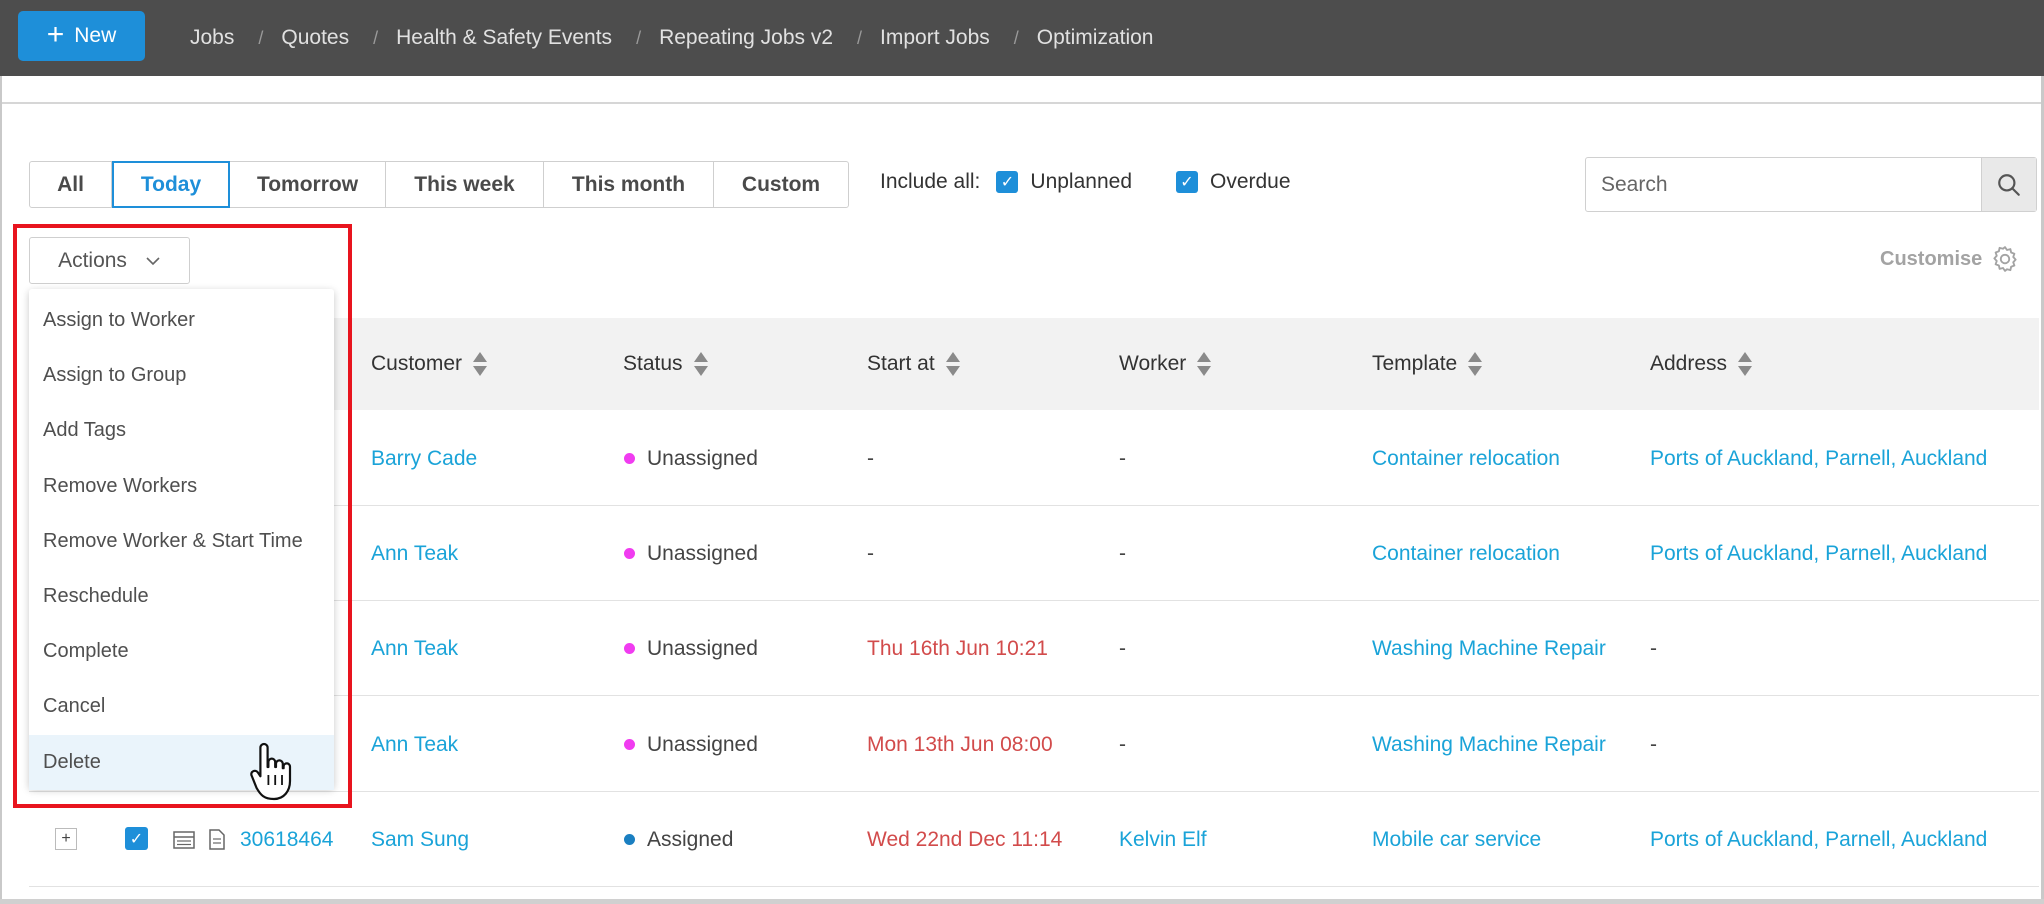 This screenshot has height=904, width=2044. I want to click on column-header-address: Address, so click(1701, 364).